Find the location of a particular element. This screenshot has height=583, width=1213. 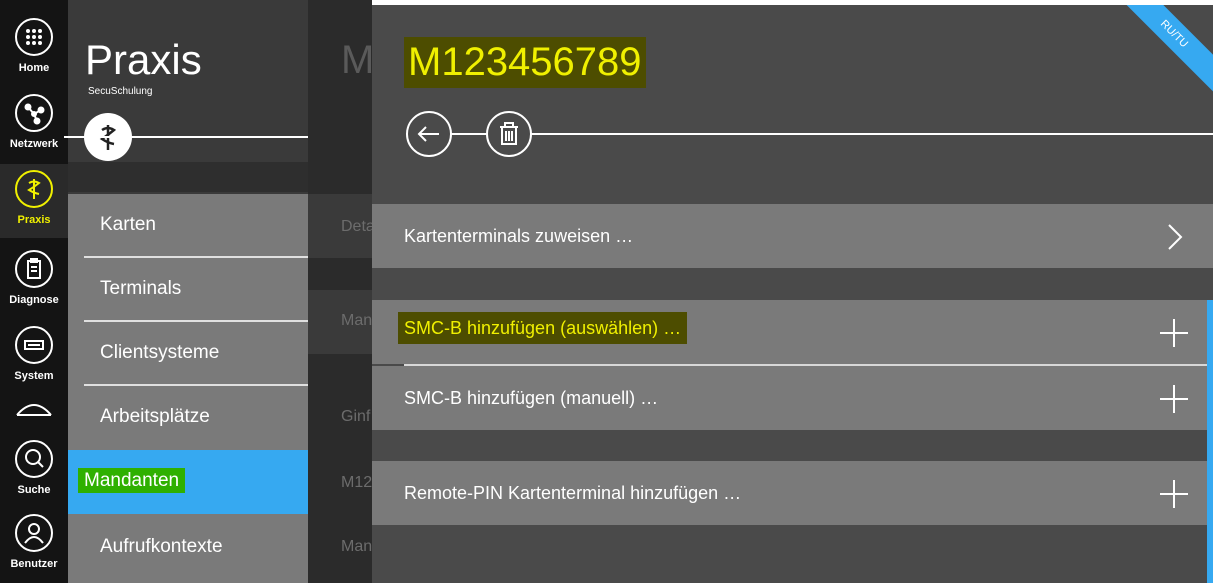

rail-item-diagnose: Diagnose is located at coordinates (34, 288).